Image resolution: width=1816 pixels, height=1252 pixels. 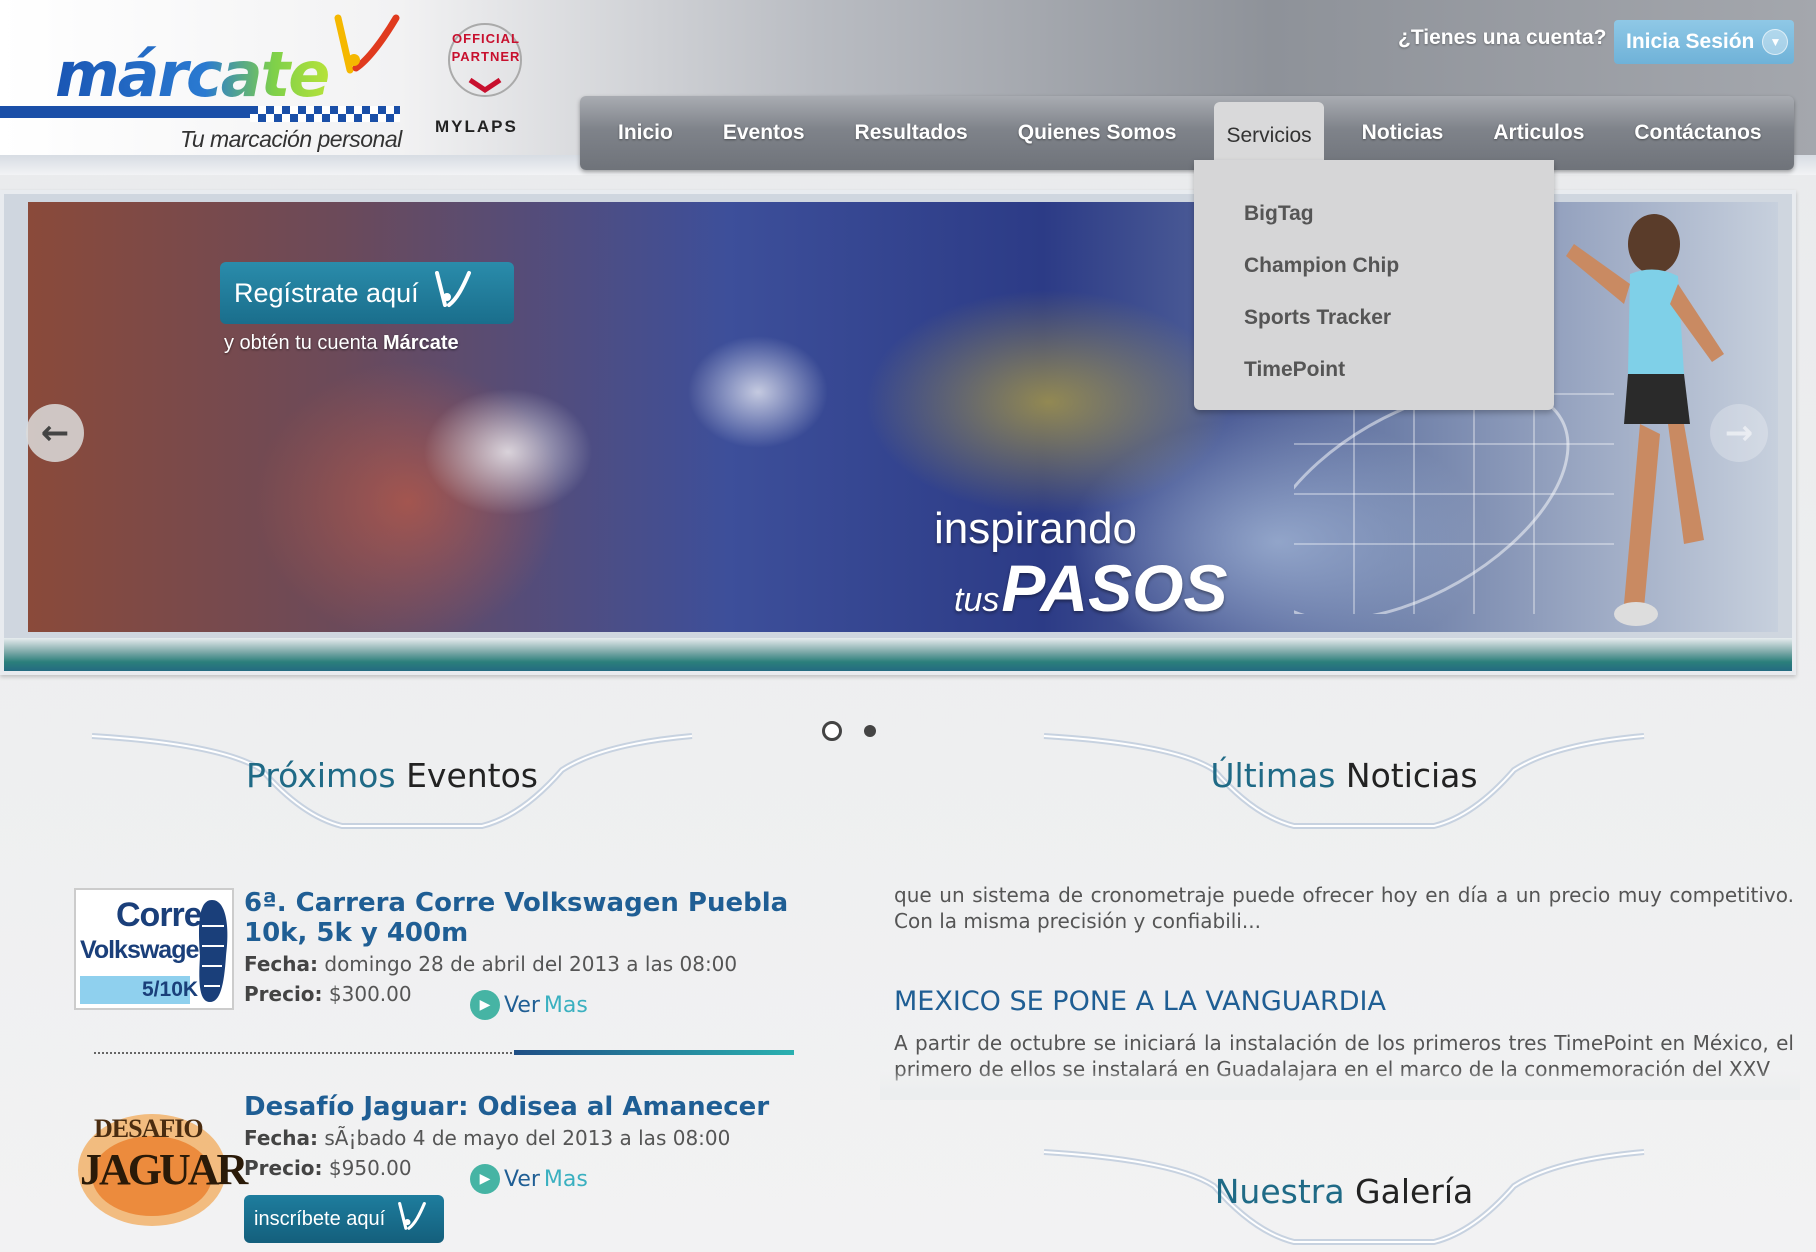 I want to click on thumb-text: JAGUAR, so click(x=164, y=1169).